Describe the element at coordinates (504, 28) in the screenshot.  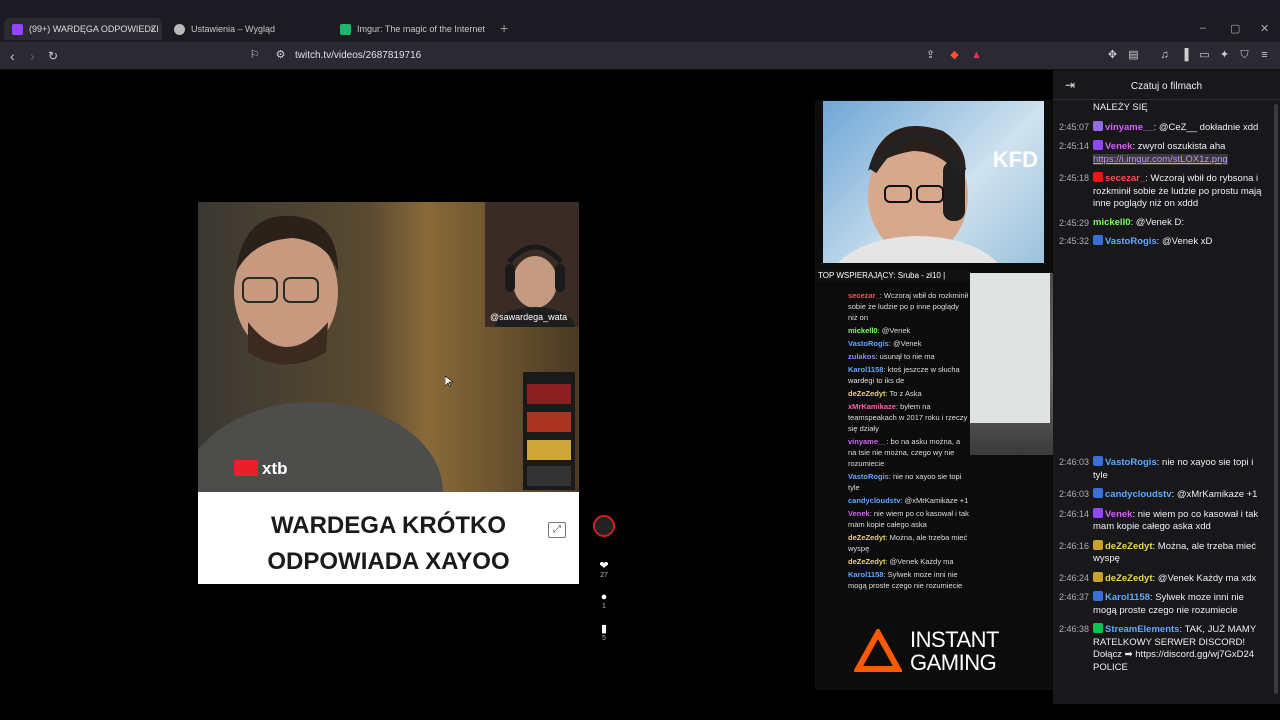
I see `new-tab-button: +` at that location.